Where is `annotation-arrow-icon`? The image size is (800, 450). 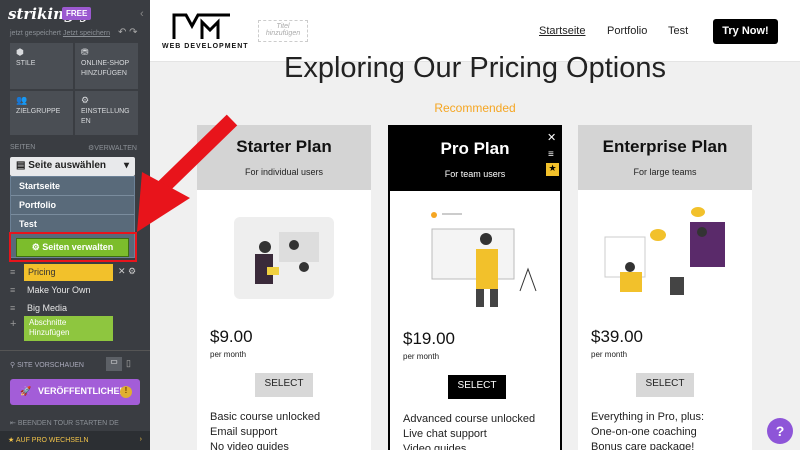 annotation-arrow-icon is located at coordinates (123, 188).